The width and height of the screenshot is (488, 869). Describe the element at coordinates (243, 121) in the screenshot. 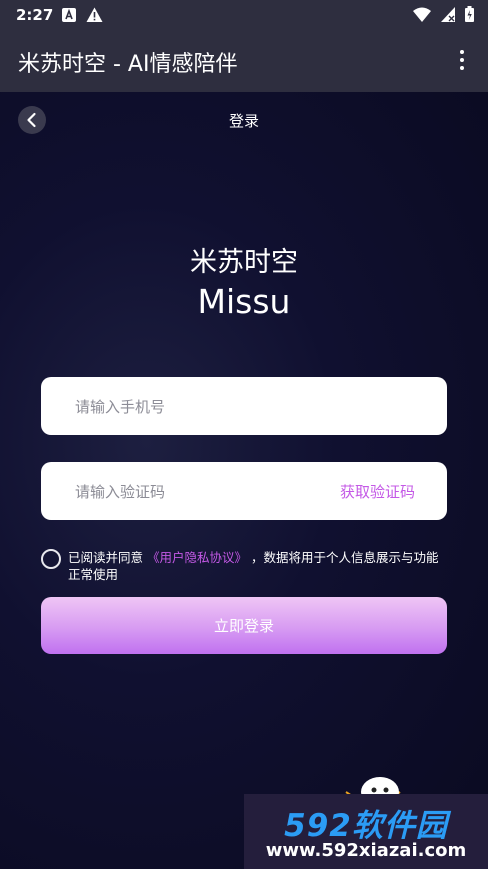

I see `page-title: 登录` at that location.